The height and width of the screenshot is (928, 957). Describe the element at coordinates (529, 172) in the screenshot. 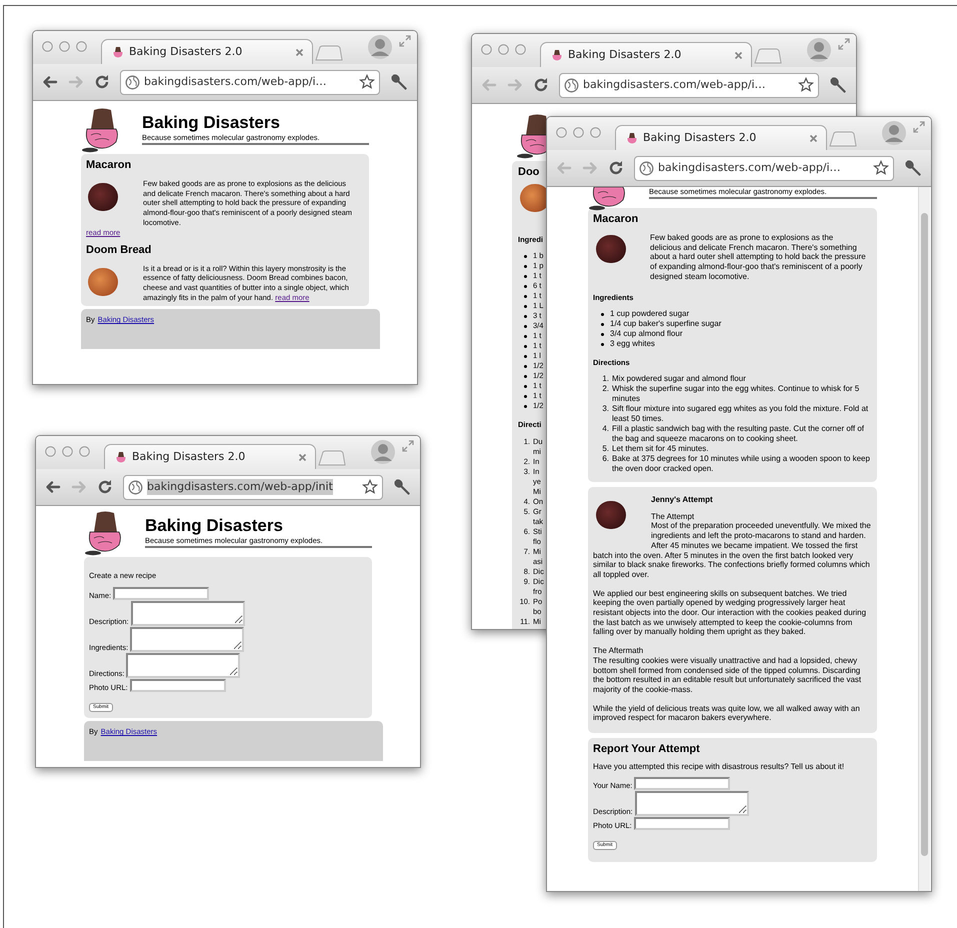

I see `recipe-name: Doo` at that location.